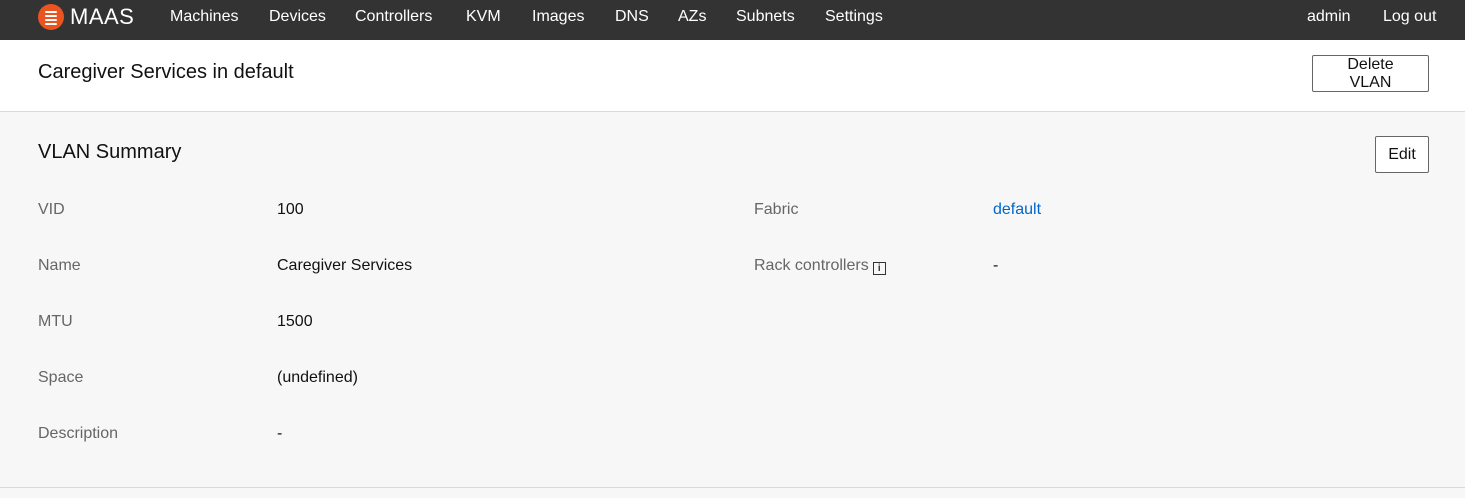  I want to click on rack-controllers-value: -, so click(996, 265).